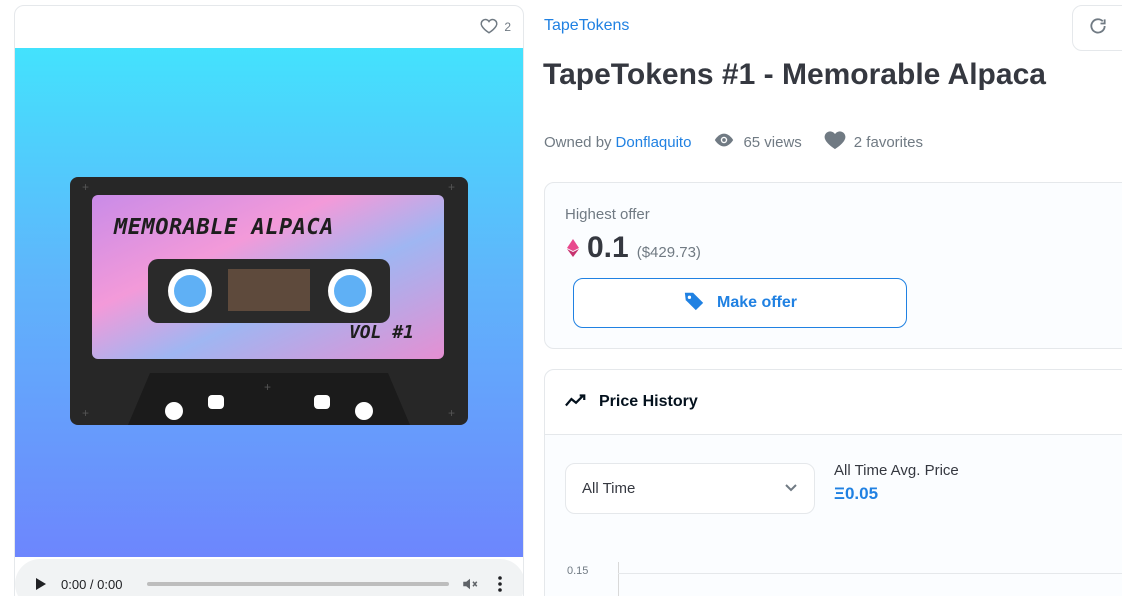 This screenshot has height=596, width=1122. What do you see at coordinates (757, 302) in the screenshot?
I see `make-offer-label: Make offer` at bounding box center [757, 302].